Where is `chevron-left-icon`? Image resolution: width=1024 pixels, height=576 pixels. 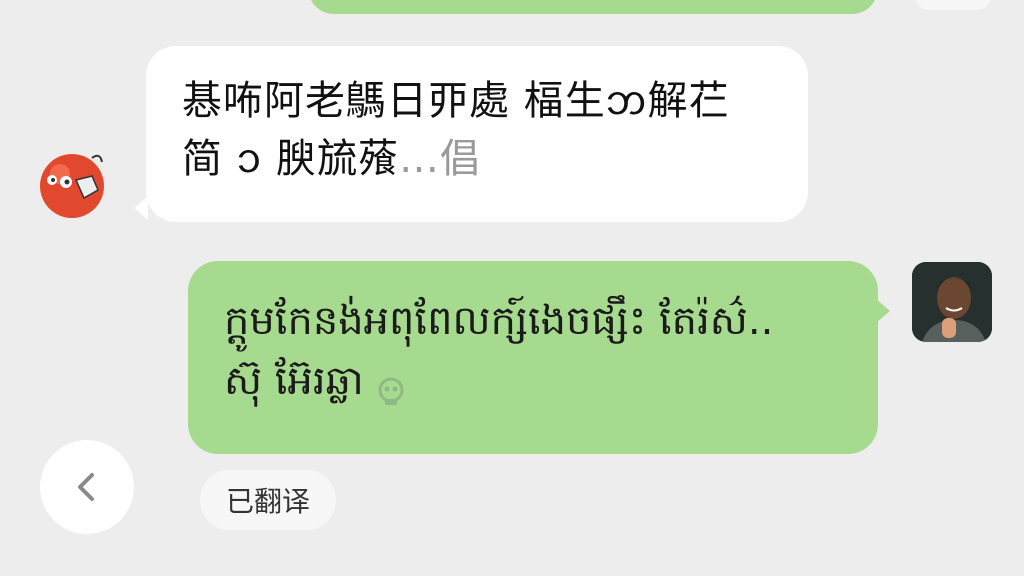
chevron-left-icon is located at coordinates (86, 487).